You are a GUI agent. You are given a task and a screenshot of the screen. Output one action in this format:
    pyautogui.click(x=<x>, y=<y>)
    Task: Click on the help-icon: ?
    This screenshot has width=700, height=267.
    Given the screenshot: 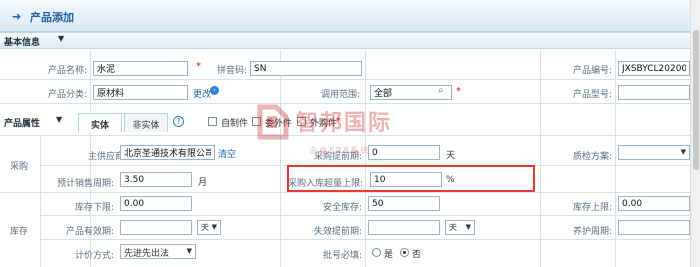 What is the action you would take?
    pyautogui.click(x=178, y=121)
    